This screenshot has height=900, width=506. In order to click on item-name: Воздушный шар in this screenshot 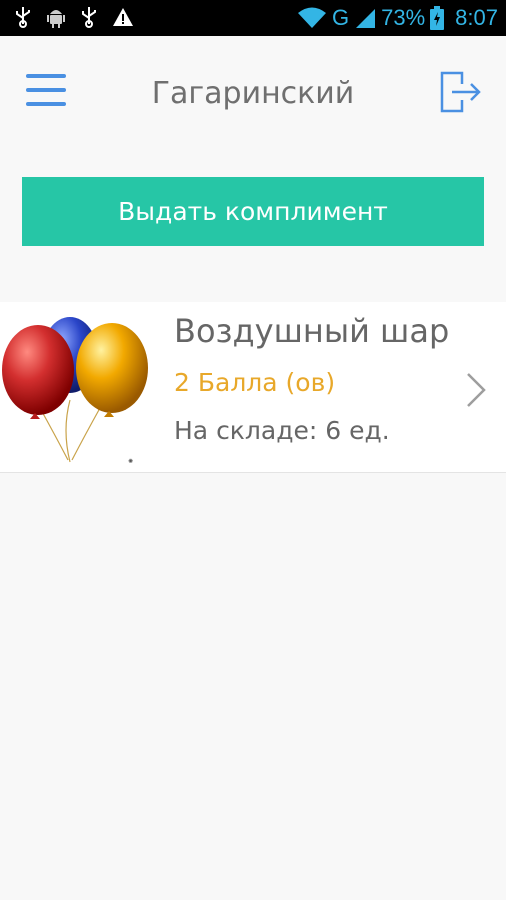, I will do `click(312, 331)`.